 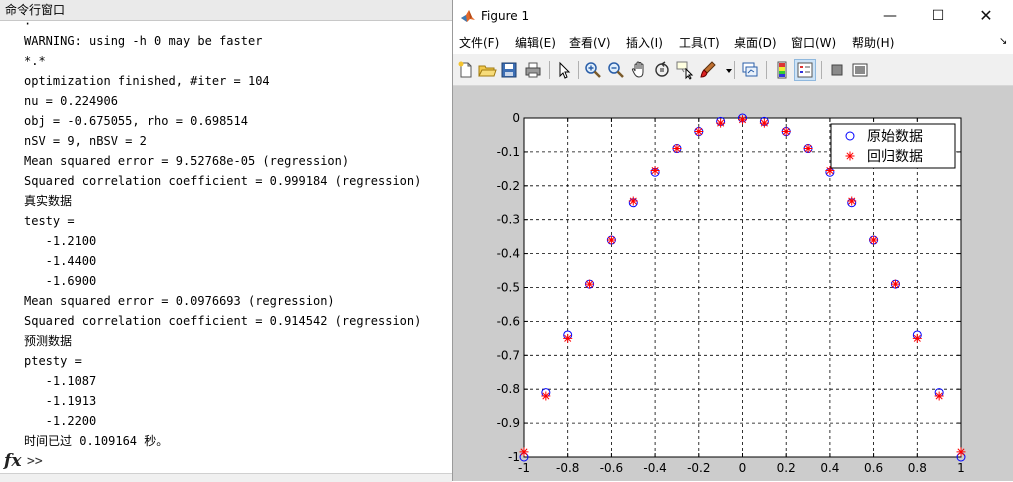 I want to click on save-icon, so click(x=509, y=70).